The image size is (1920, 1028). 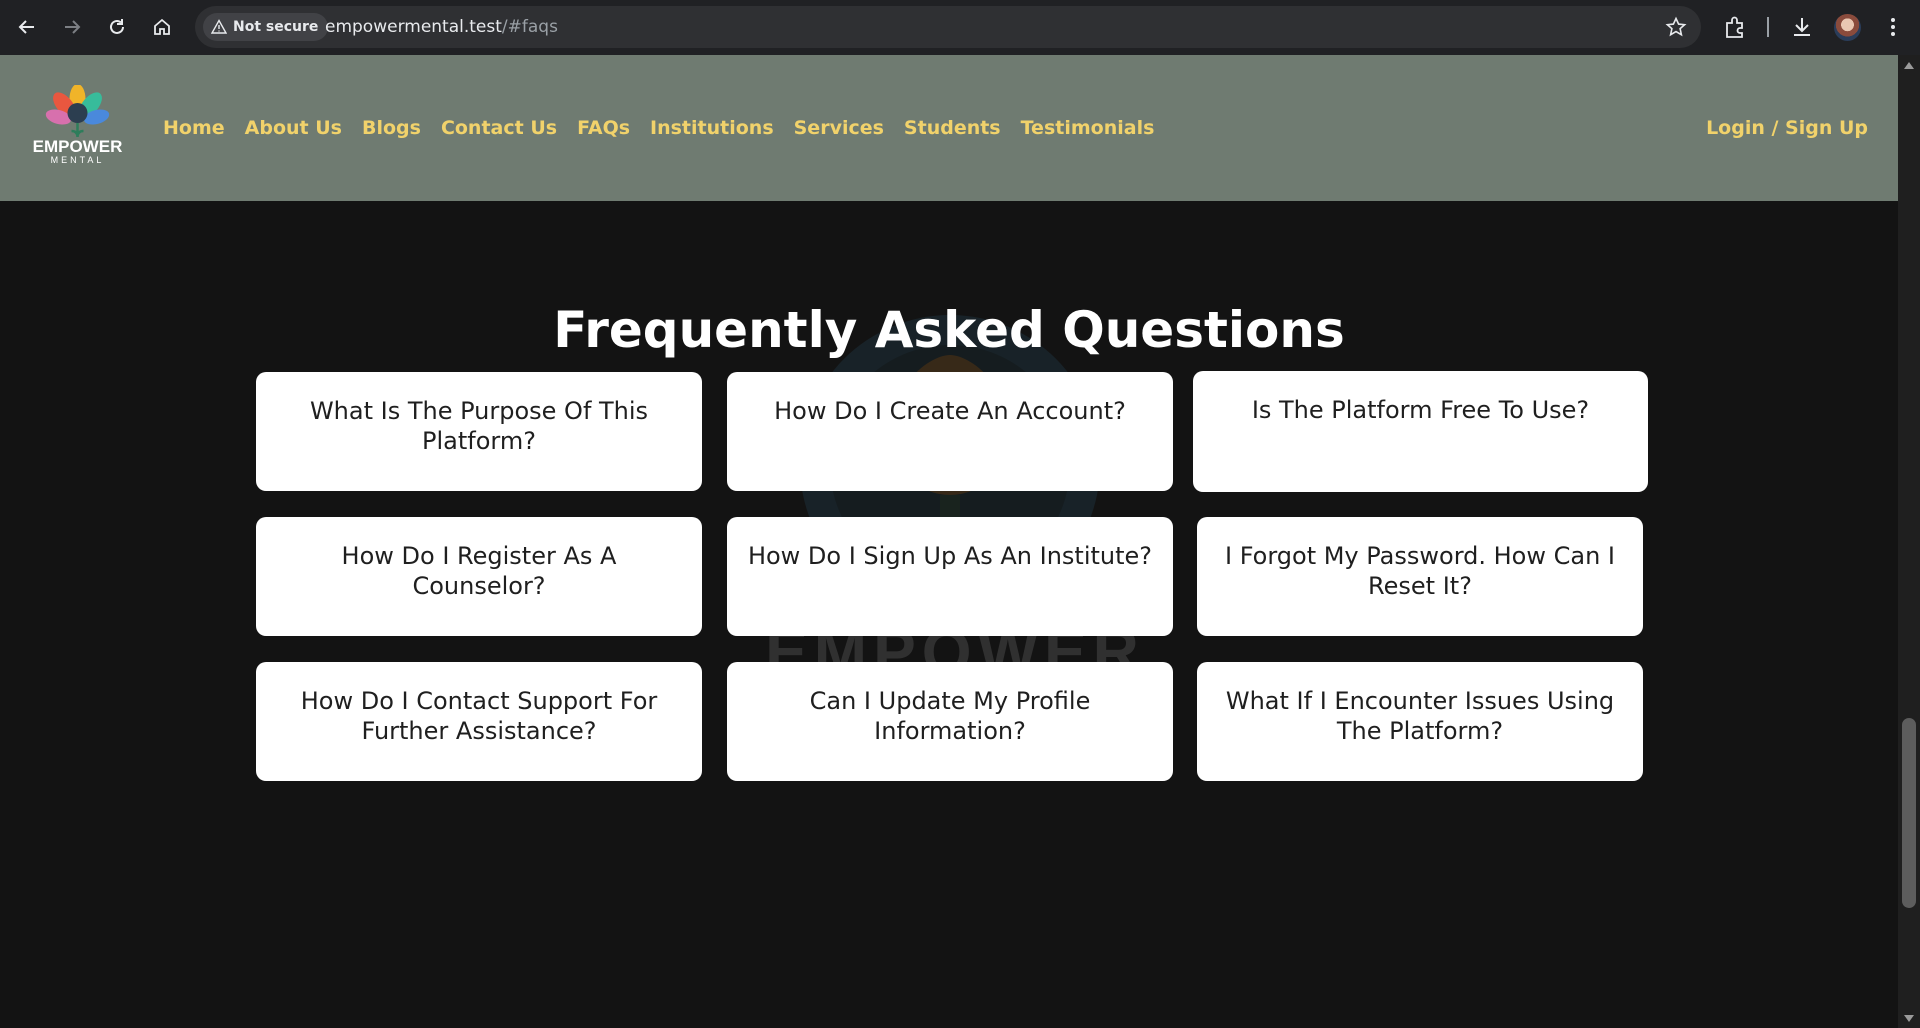 I want to click on reload-icon, so click(x=117, y=26).